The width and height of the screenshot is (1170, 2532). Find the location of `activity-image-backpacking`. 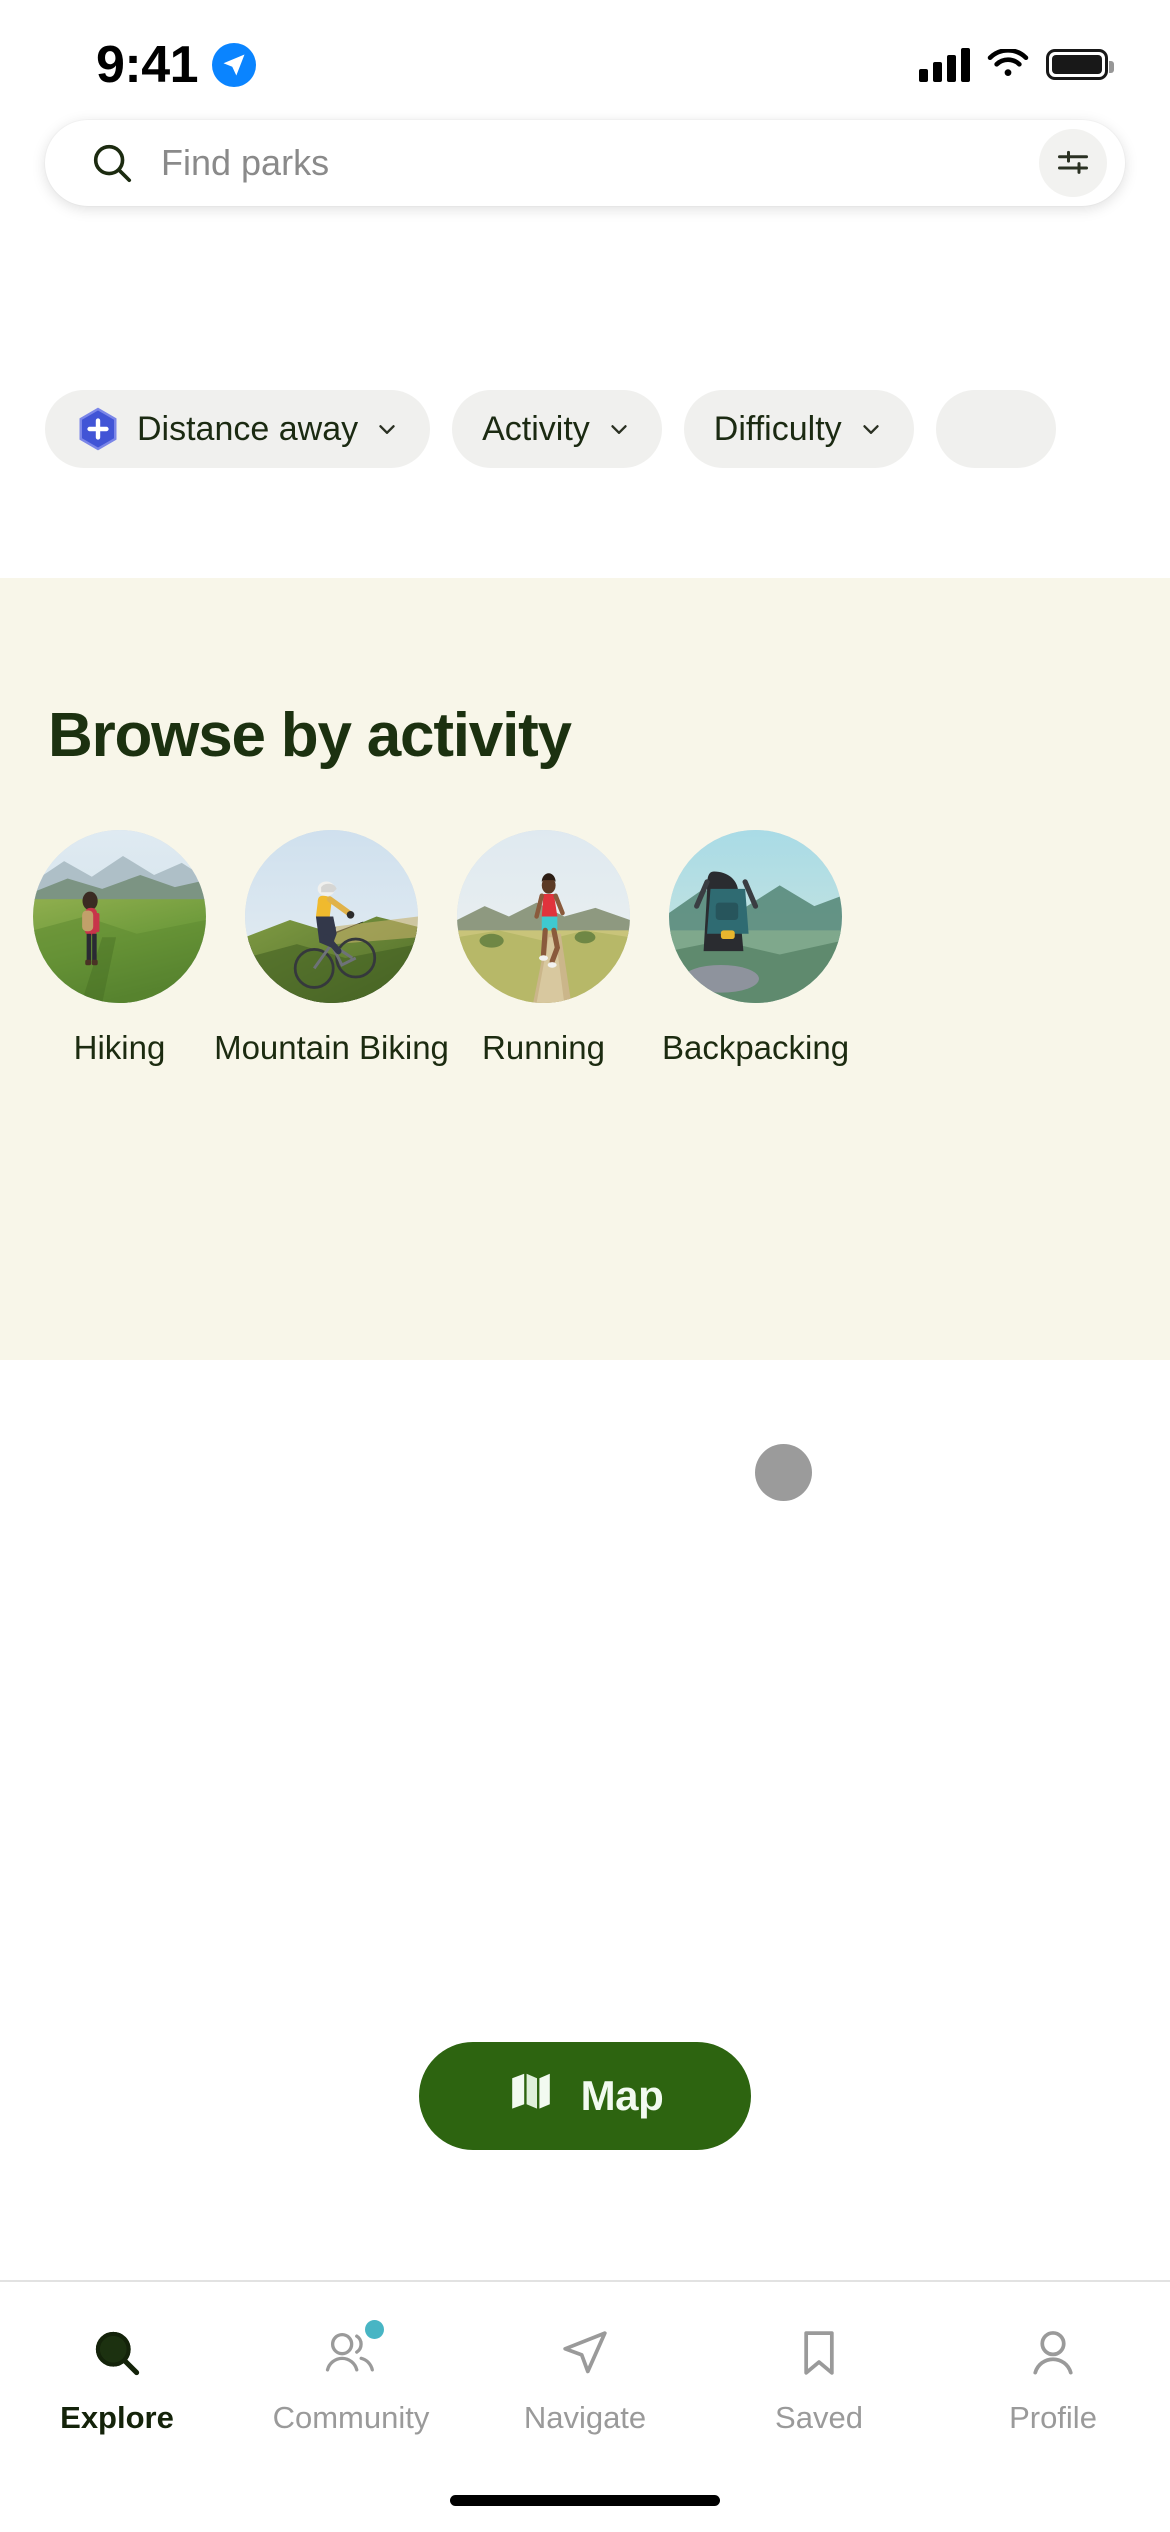

activity-image-backpacking is located at coordinates (755, 916).